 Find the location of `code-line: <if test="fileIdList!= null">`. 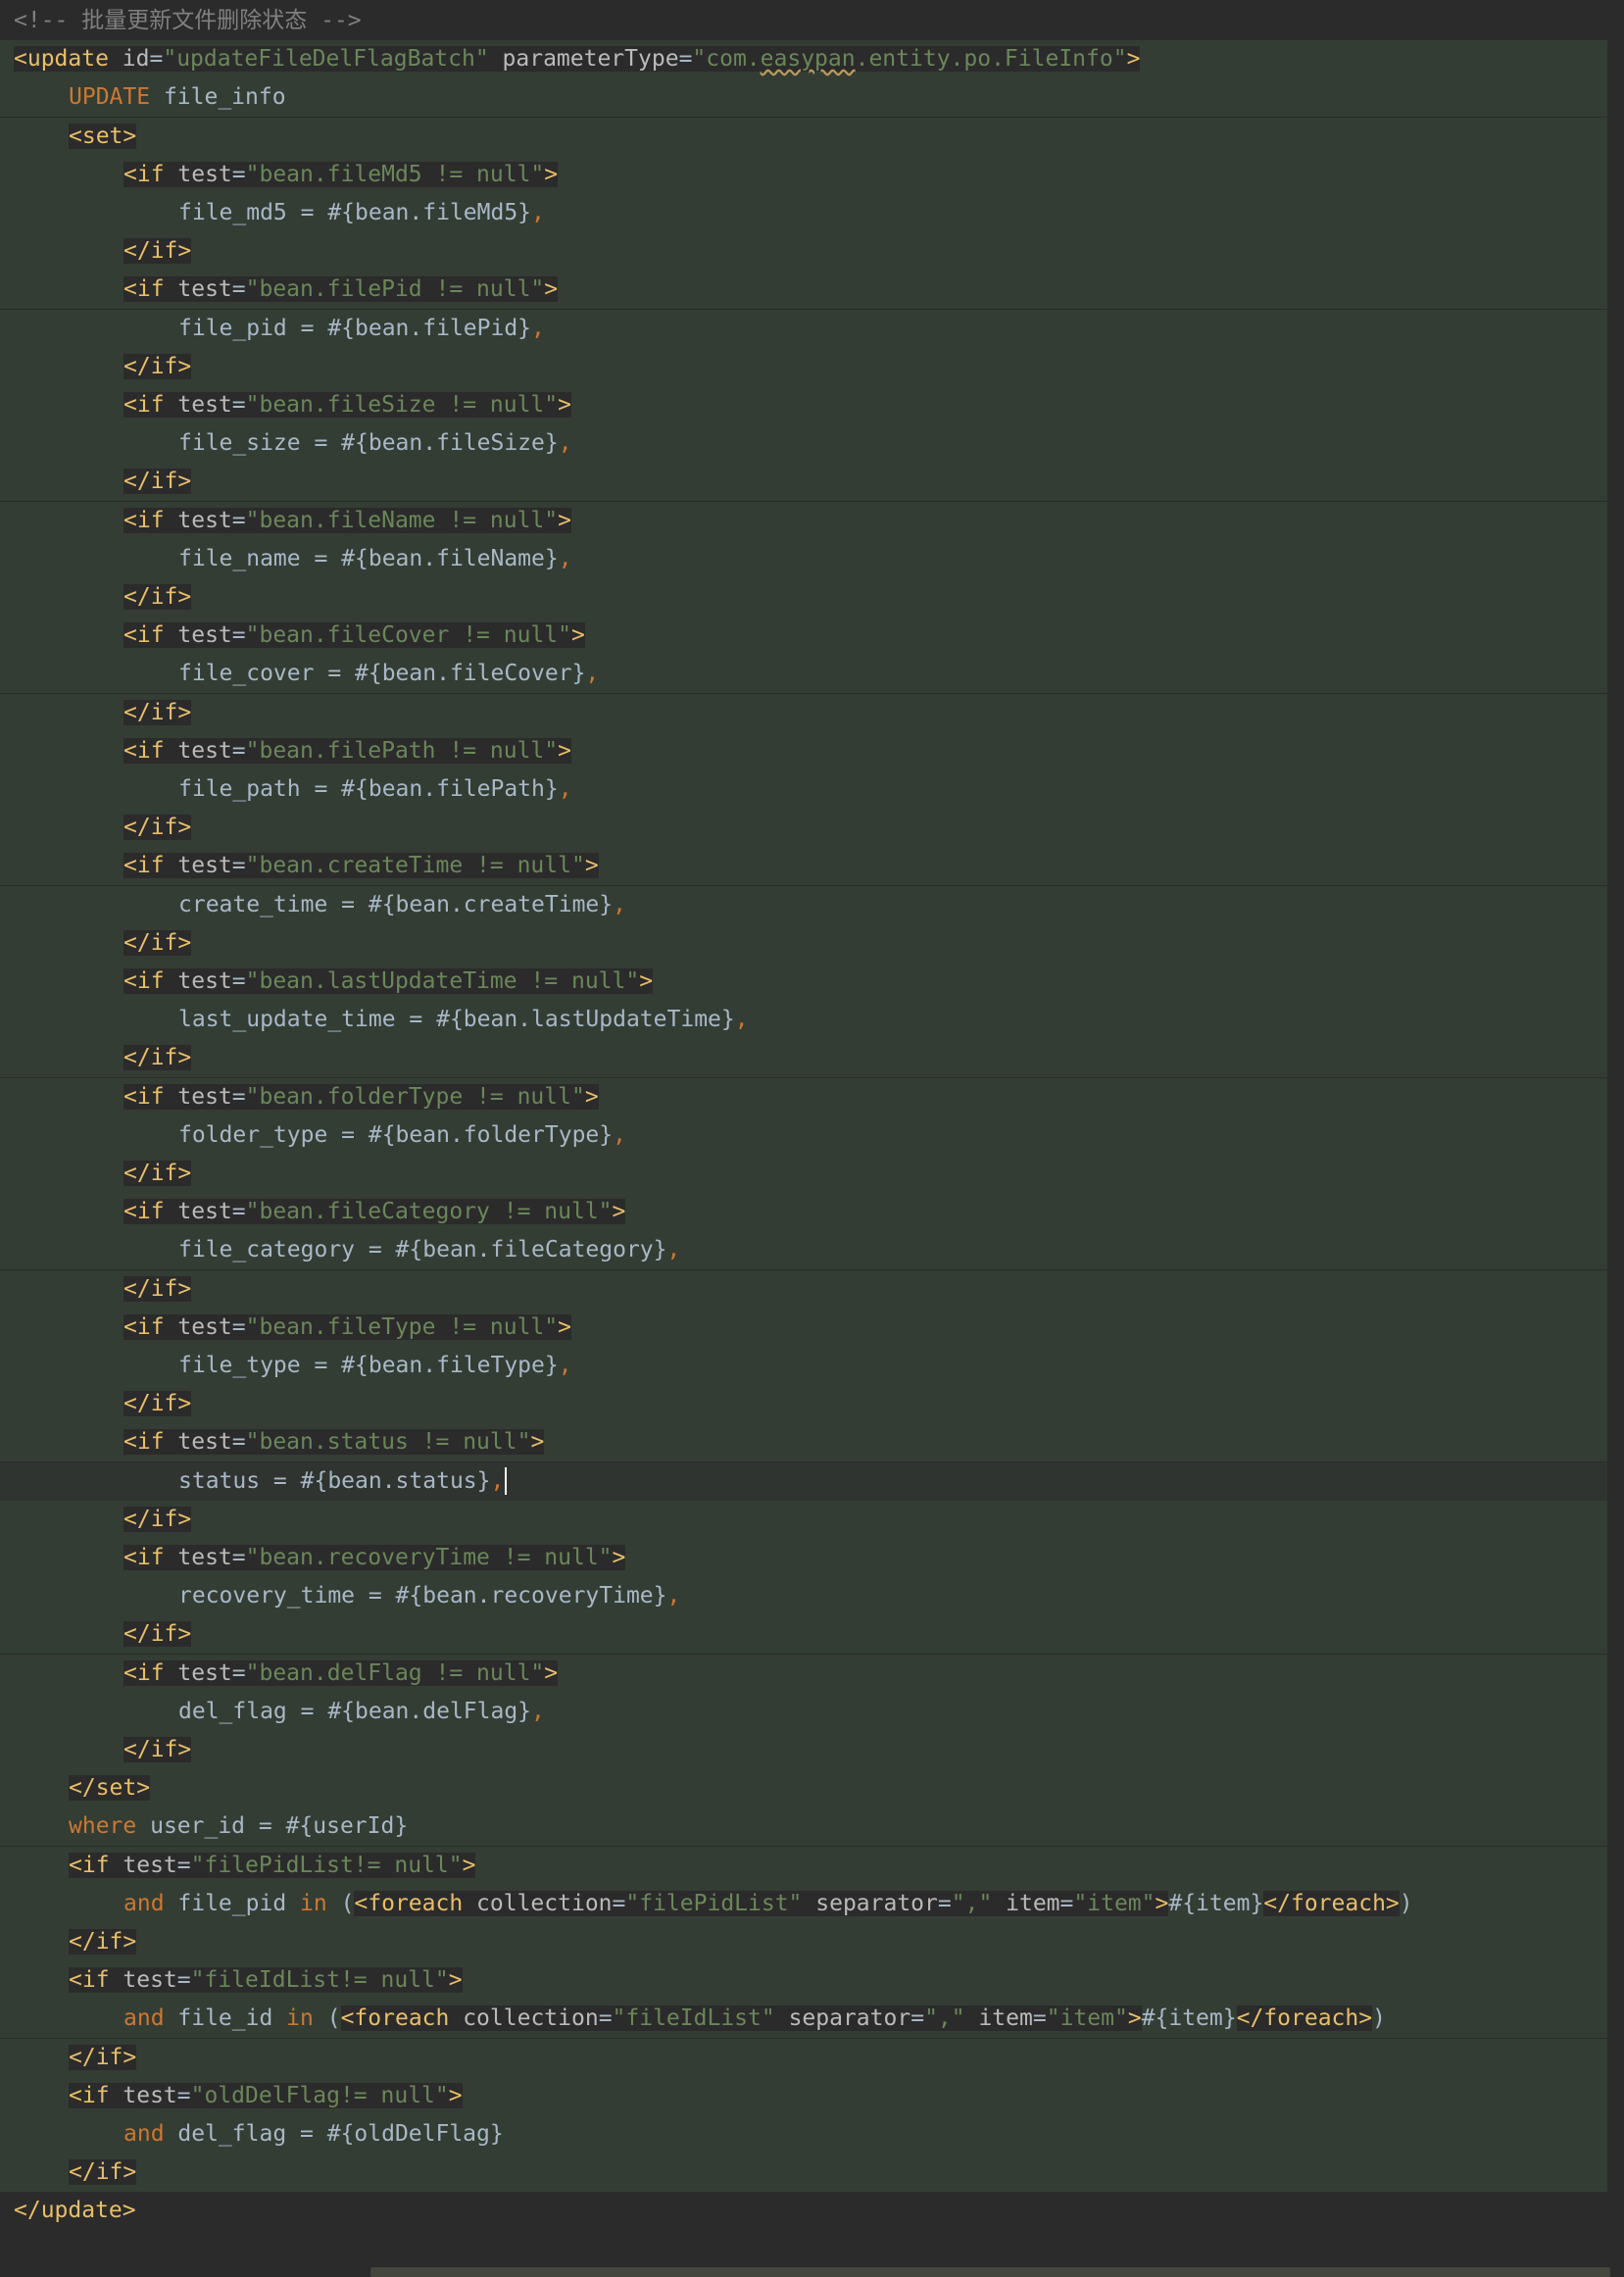

code-line: <if test="fileIdList!= null"> is located at coordinates (804, 1981).